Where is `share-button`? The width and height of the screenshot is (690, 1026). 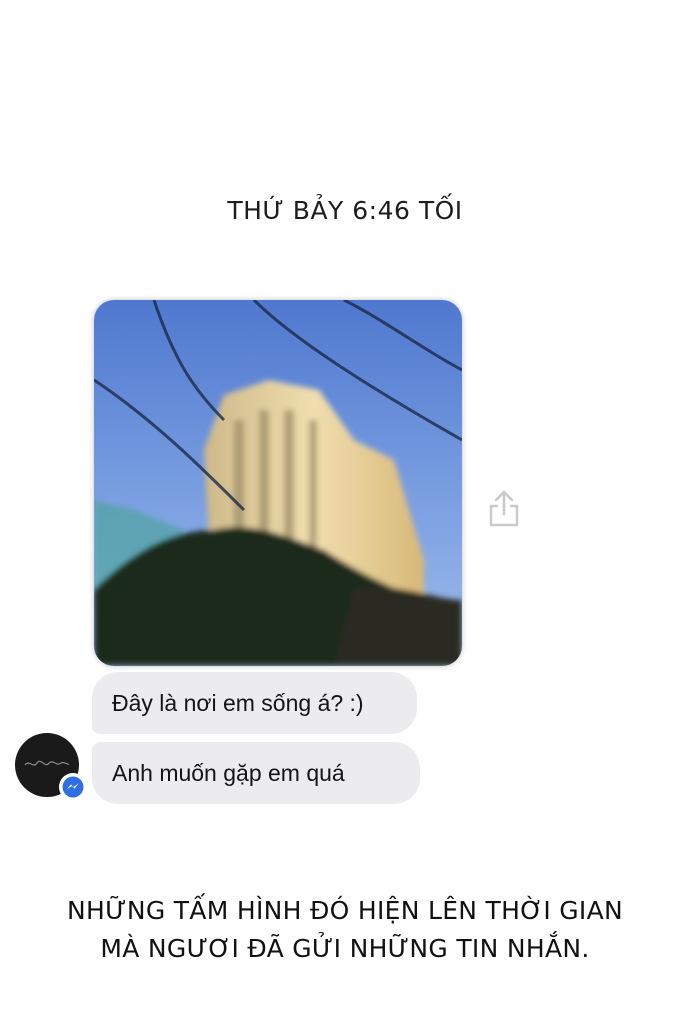
share-button is located at coordinates (504, 508).